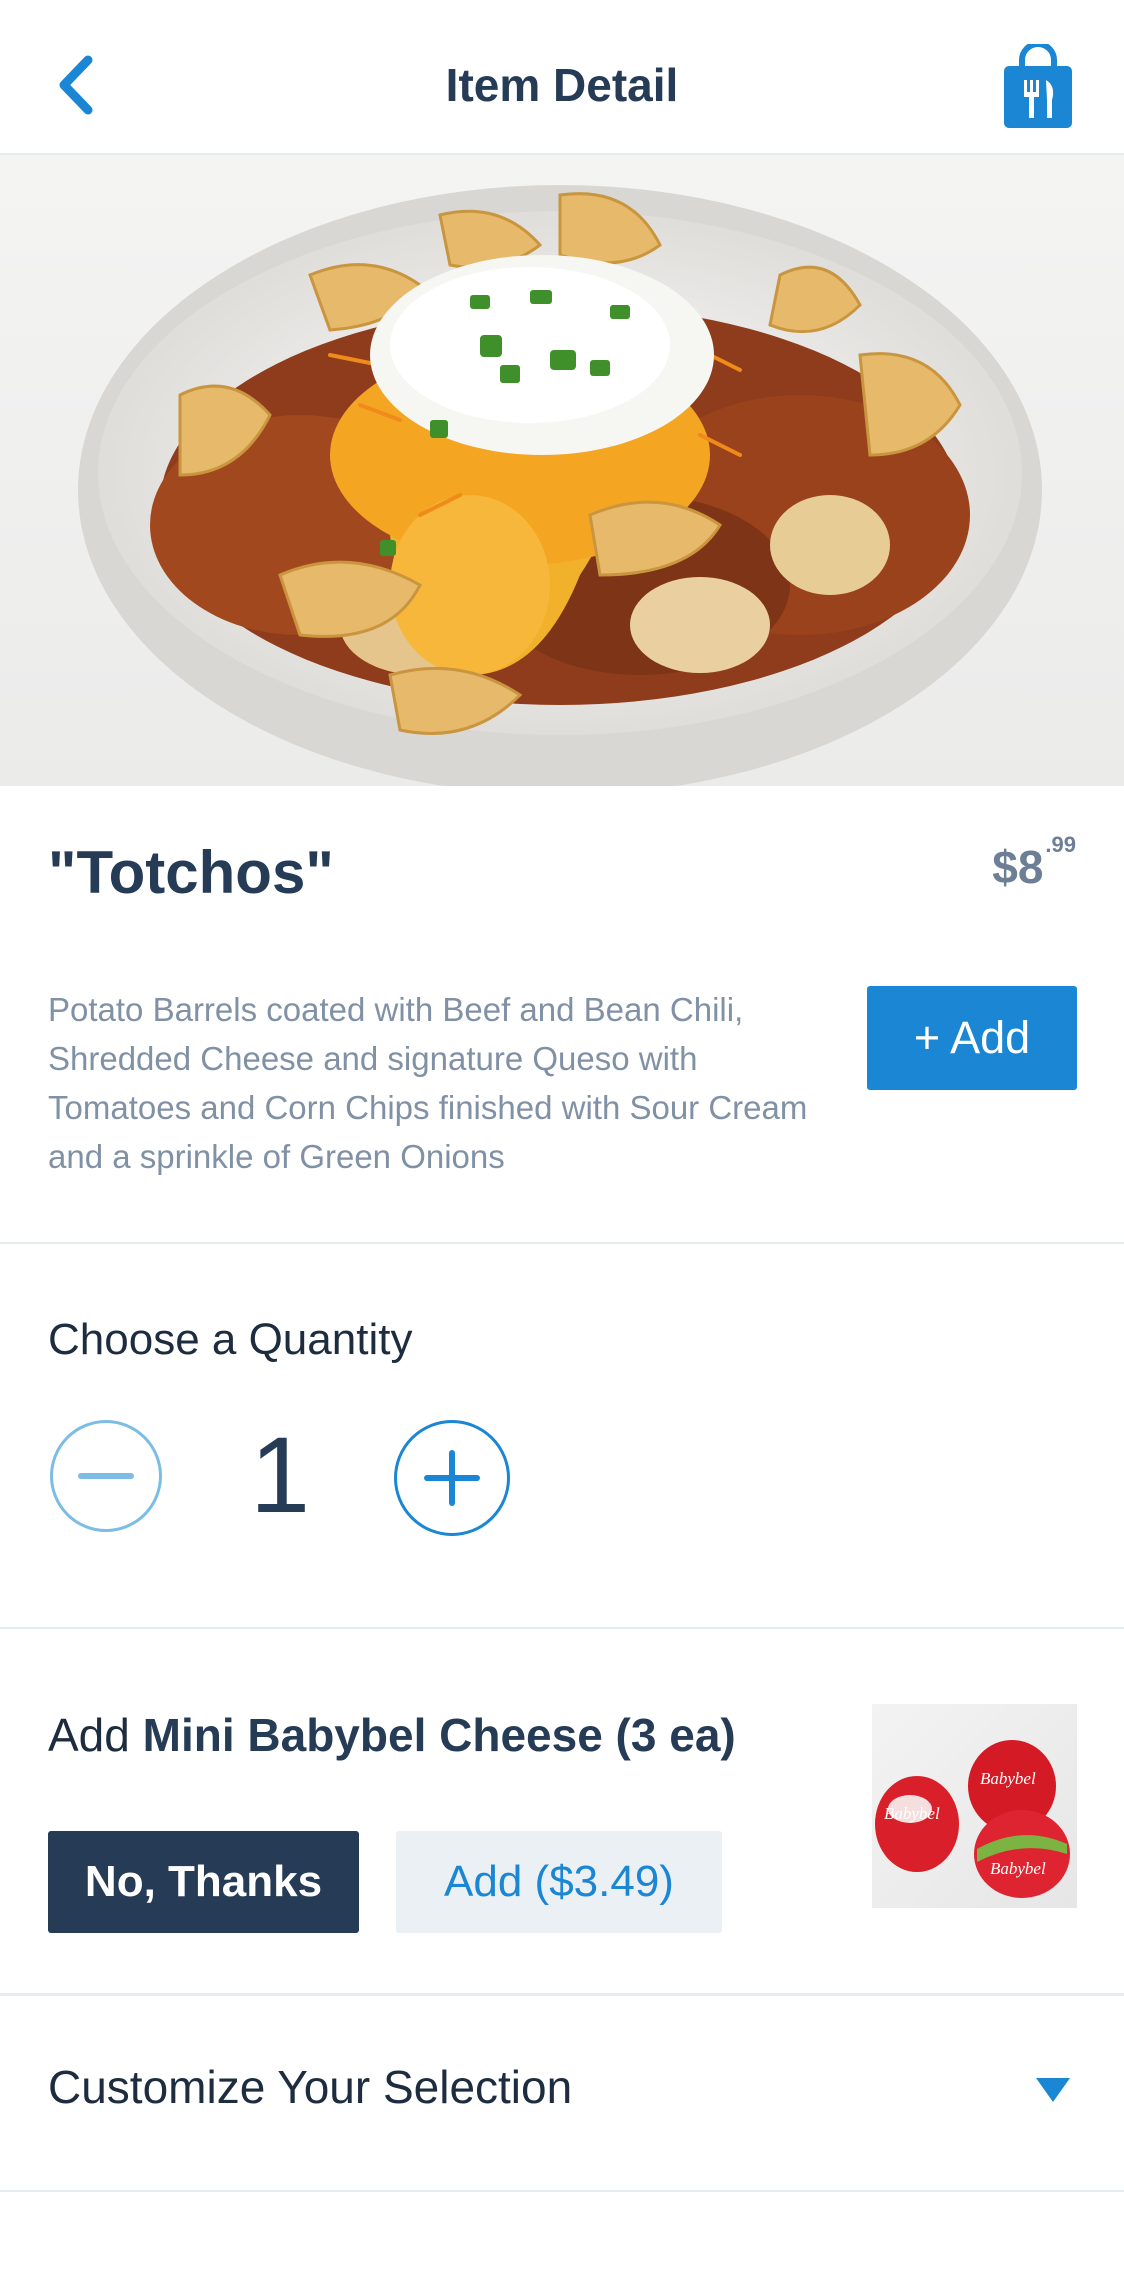  What do you see at coordinates (439, 1735) in the screenshot?
I see `addon-name: Mini Babybel Cheese (3 ea)` at bounding box center [439, 1735].